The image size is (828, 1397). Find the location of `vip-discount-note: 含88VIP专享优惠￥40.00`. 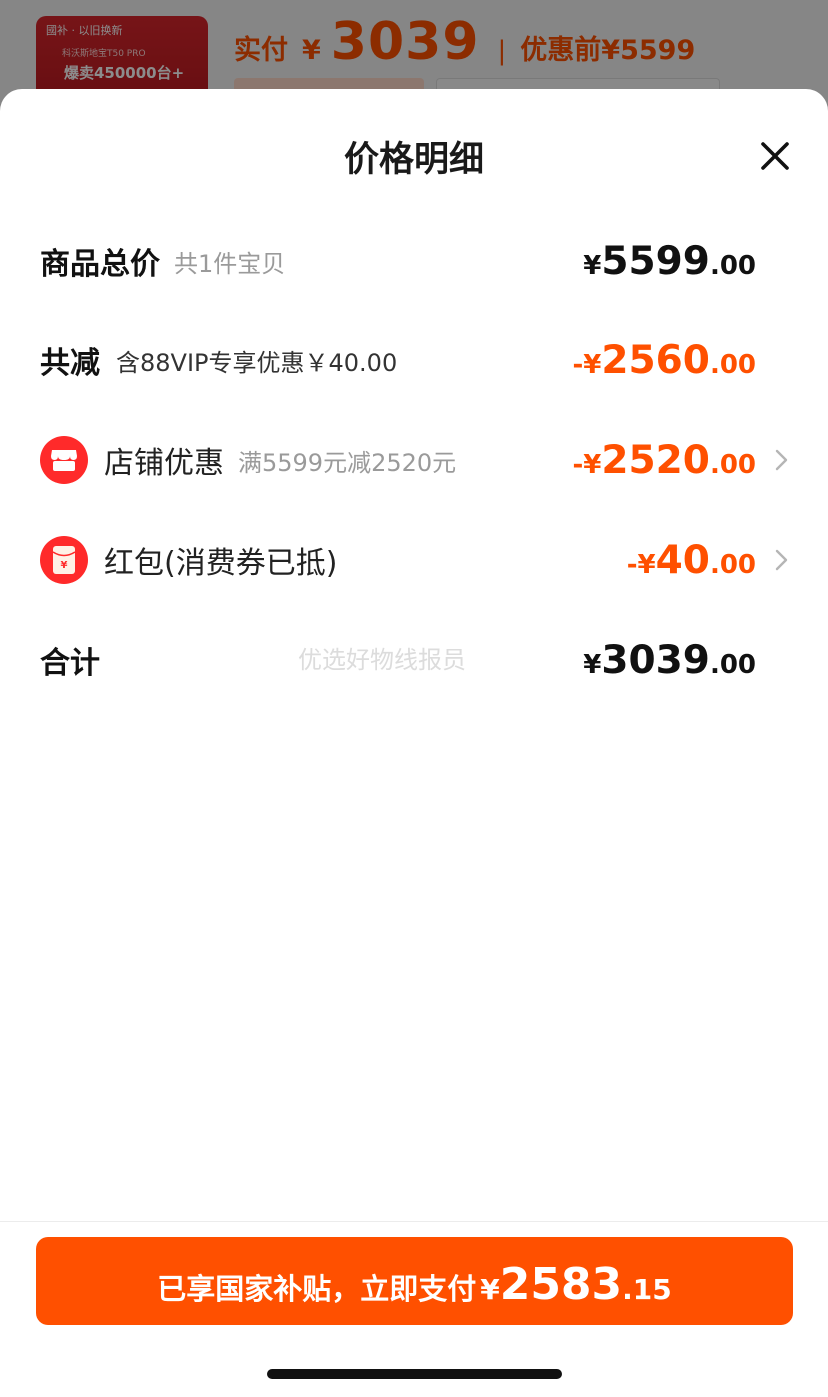

vip-discount-note: 含88VIP专享优惠￥40.00 is located at coordinates (256, 360).